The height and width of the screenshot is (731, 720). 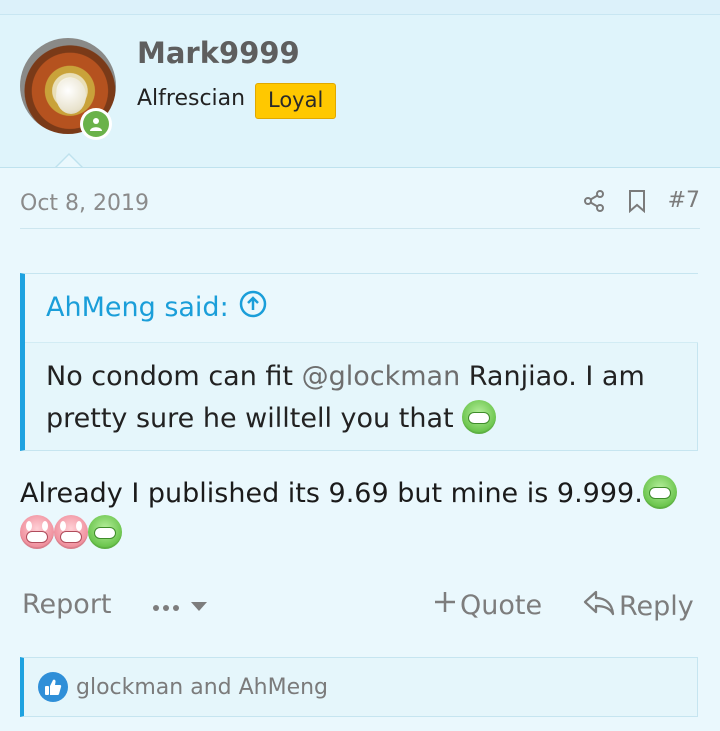 I want to click on quote-author: AhMeng said:, so click(x=137, y=307).